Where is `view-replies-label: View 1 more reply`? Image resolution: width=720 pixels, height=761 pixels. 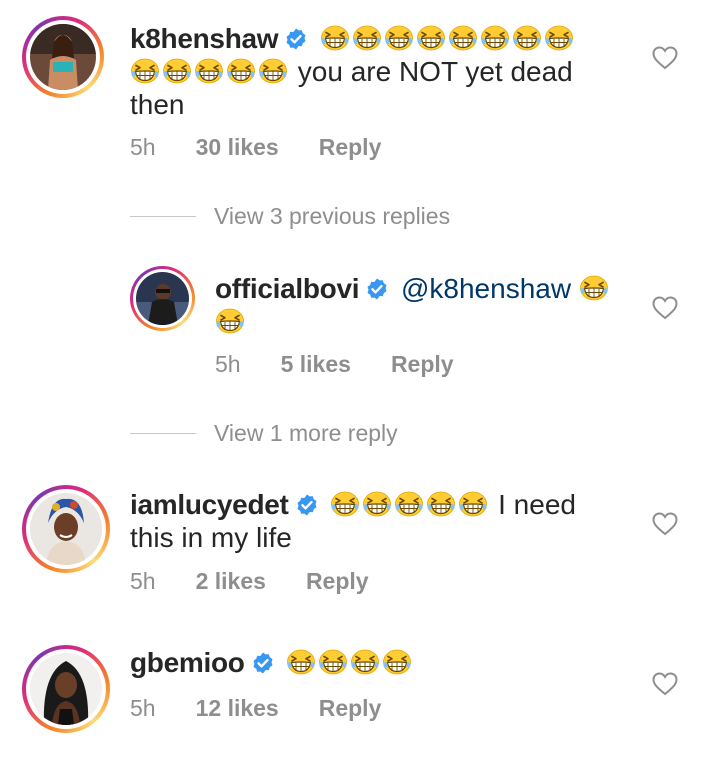 view-replies-label: View 1 more reply is located at coordinates (306, 433).